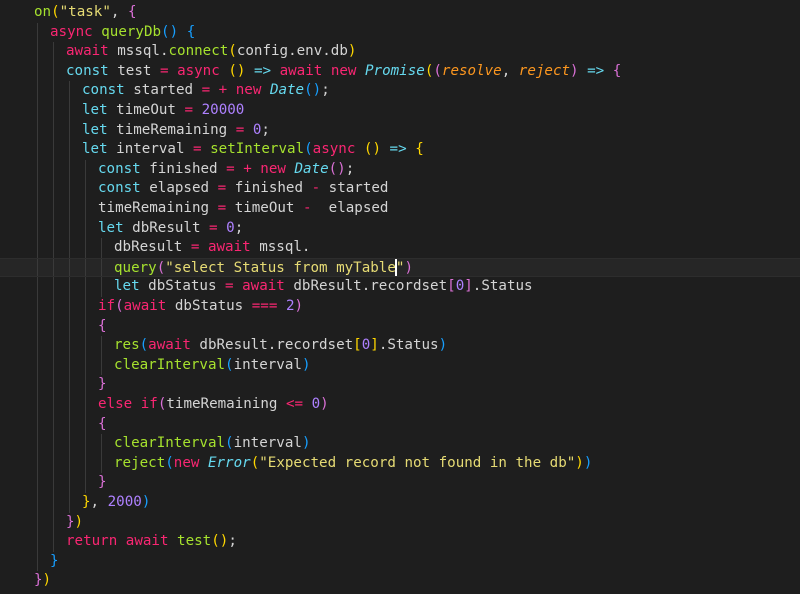 The width and height of the screenshot is (800, 594). I want to click on code-token: clearInterval, so click(170, 443).